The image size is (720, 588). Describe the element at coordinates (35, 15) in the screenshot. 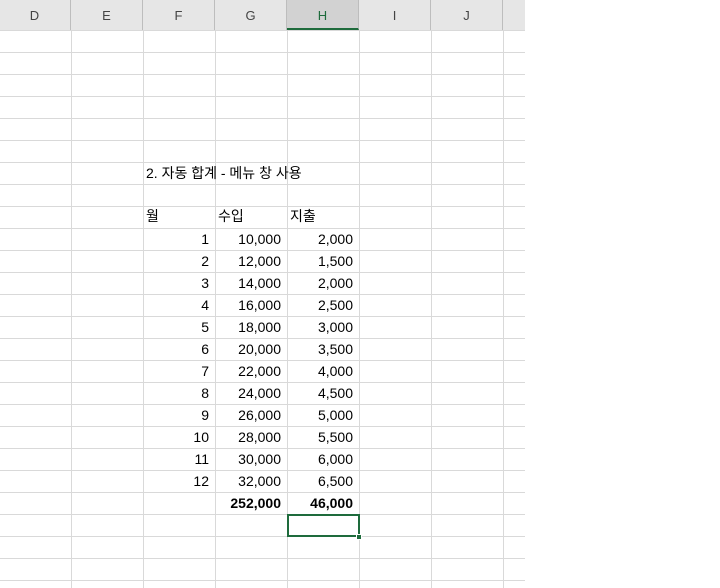

I see `column-header-d: D` at that location.